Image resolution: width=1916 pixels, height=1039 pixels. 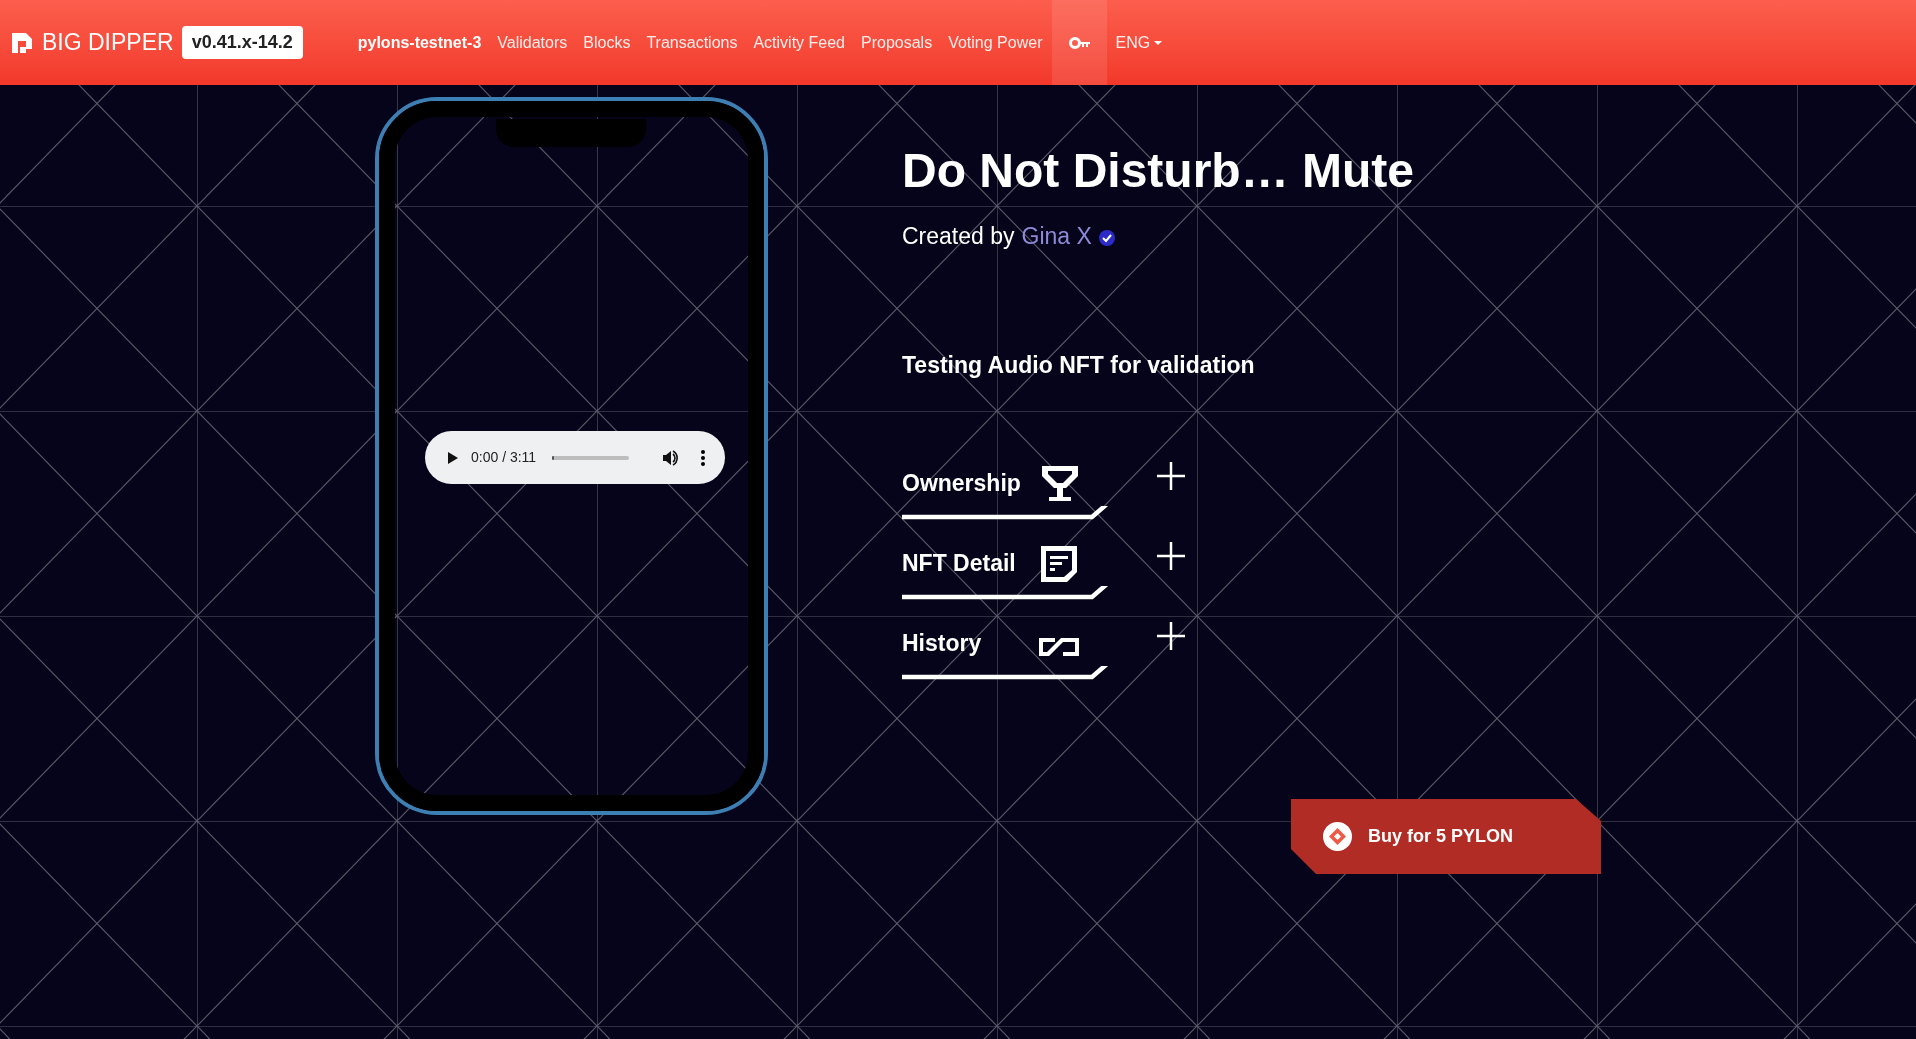 I want to click on play-button, so click(x=452, y=457).